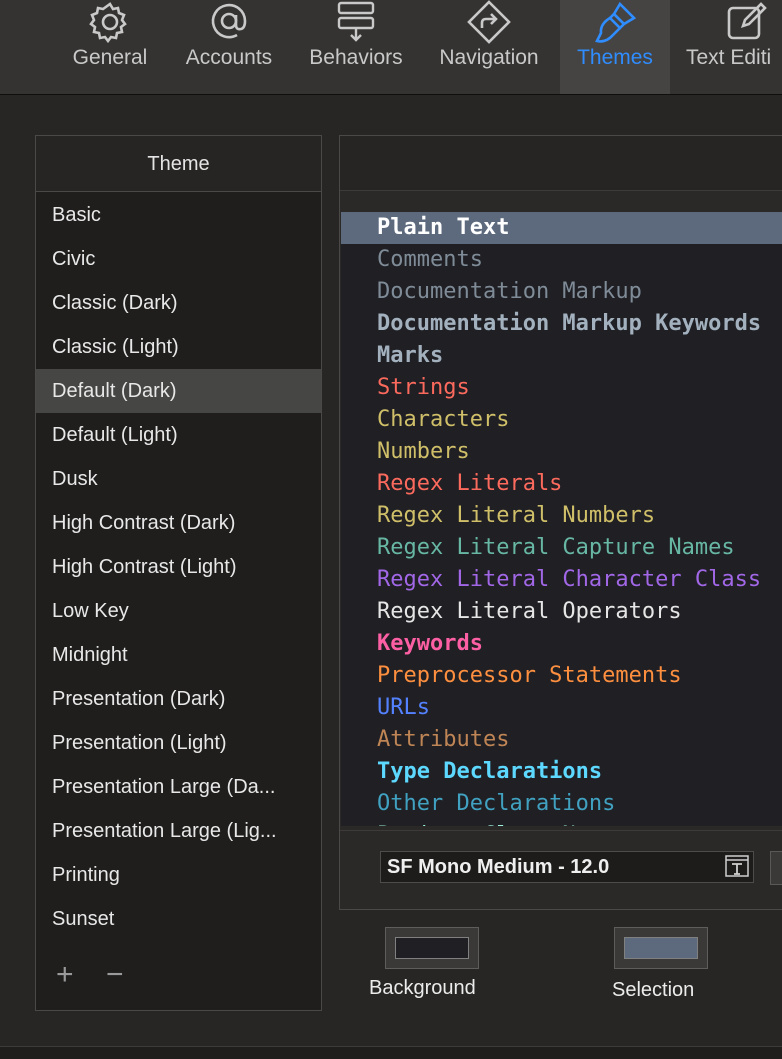 This screenshot has height=1059, width=782. Describe the element at coordinates (561, 260) in the screenshot. I see `syntax-element-row: Comments` at that location.